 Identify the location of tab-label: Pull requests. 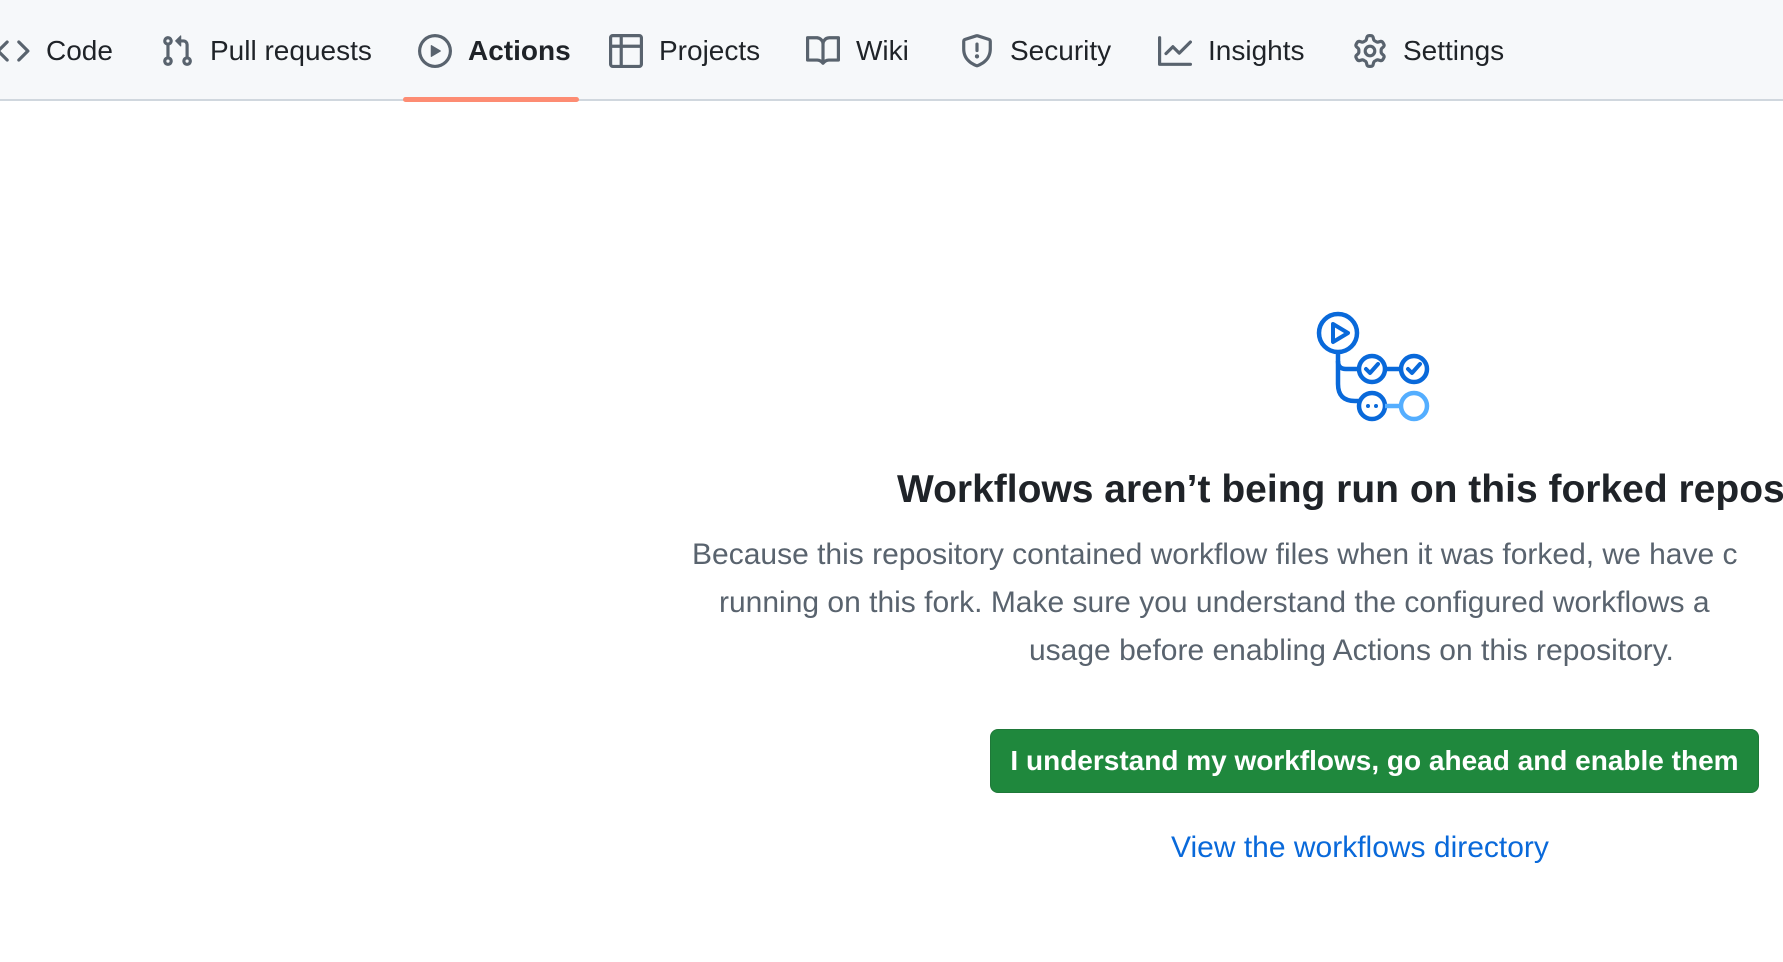
(291, 50).